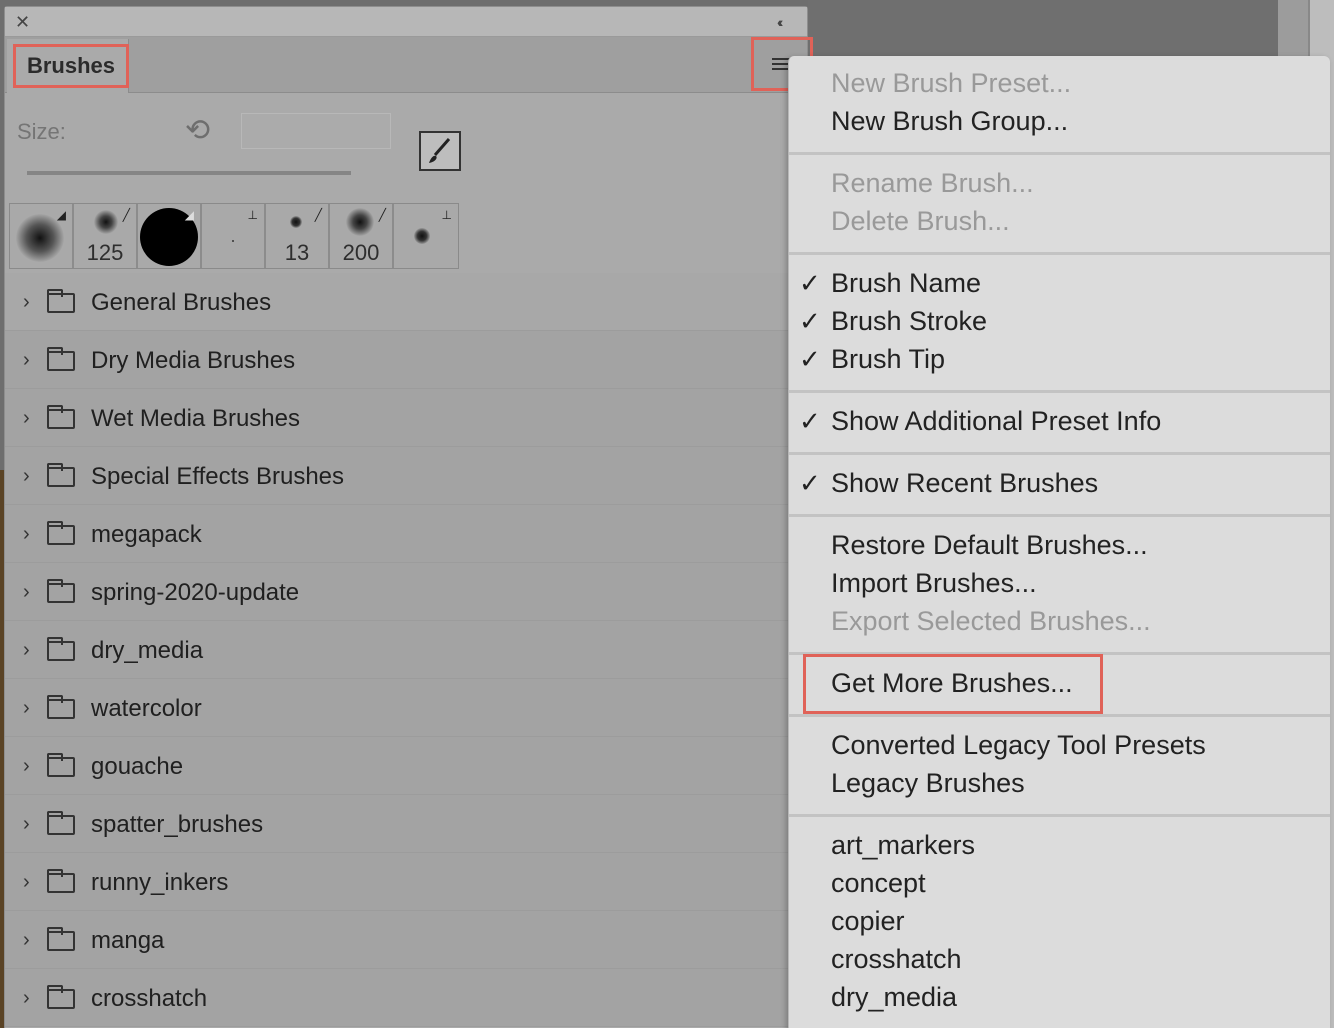 Image resolution: width=1334 pixels, height=1028 pixels. What do you see at coordinates (147, 650) in the screenshot?
I see `brush-group-label: dry_media` at bounding box center [147, 650].